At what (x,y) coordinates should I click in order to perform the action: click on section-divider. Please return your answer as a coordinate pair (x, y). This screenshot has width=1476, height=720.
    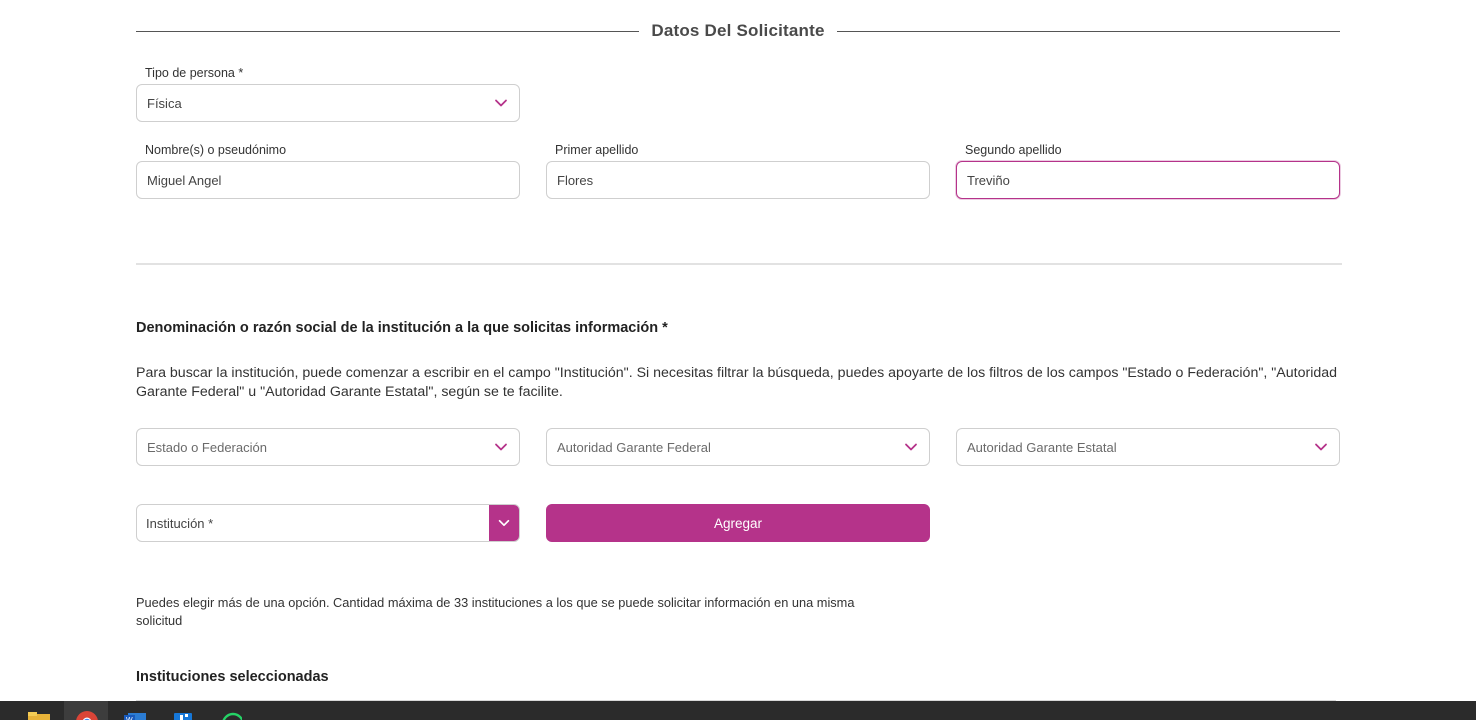
    Looking at the image, I should click on (739, 264).